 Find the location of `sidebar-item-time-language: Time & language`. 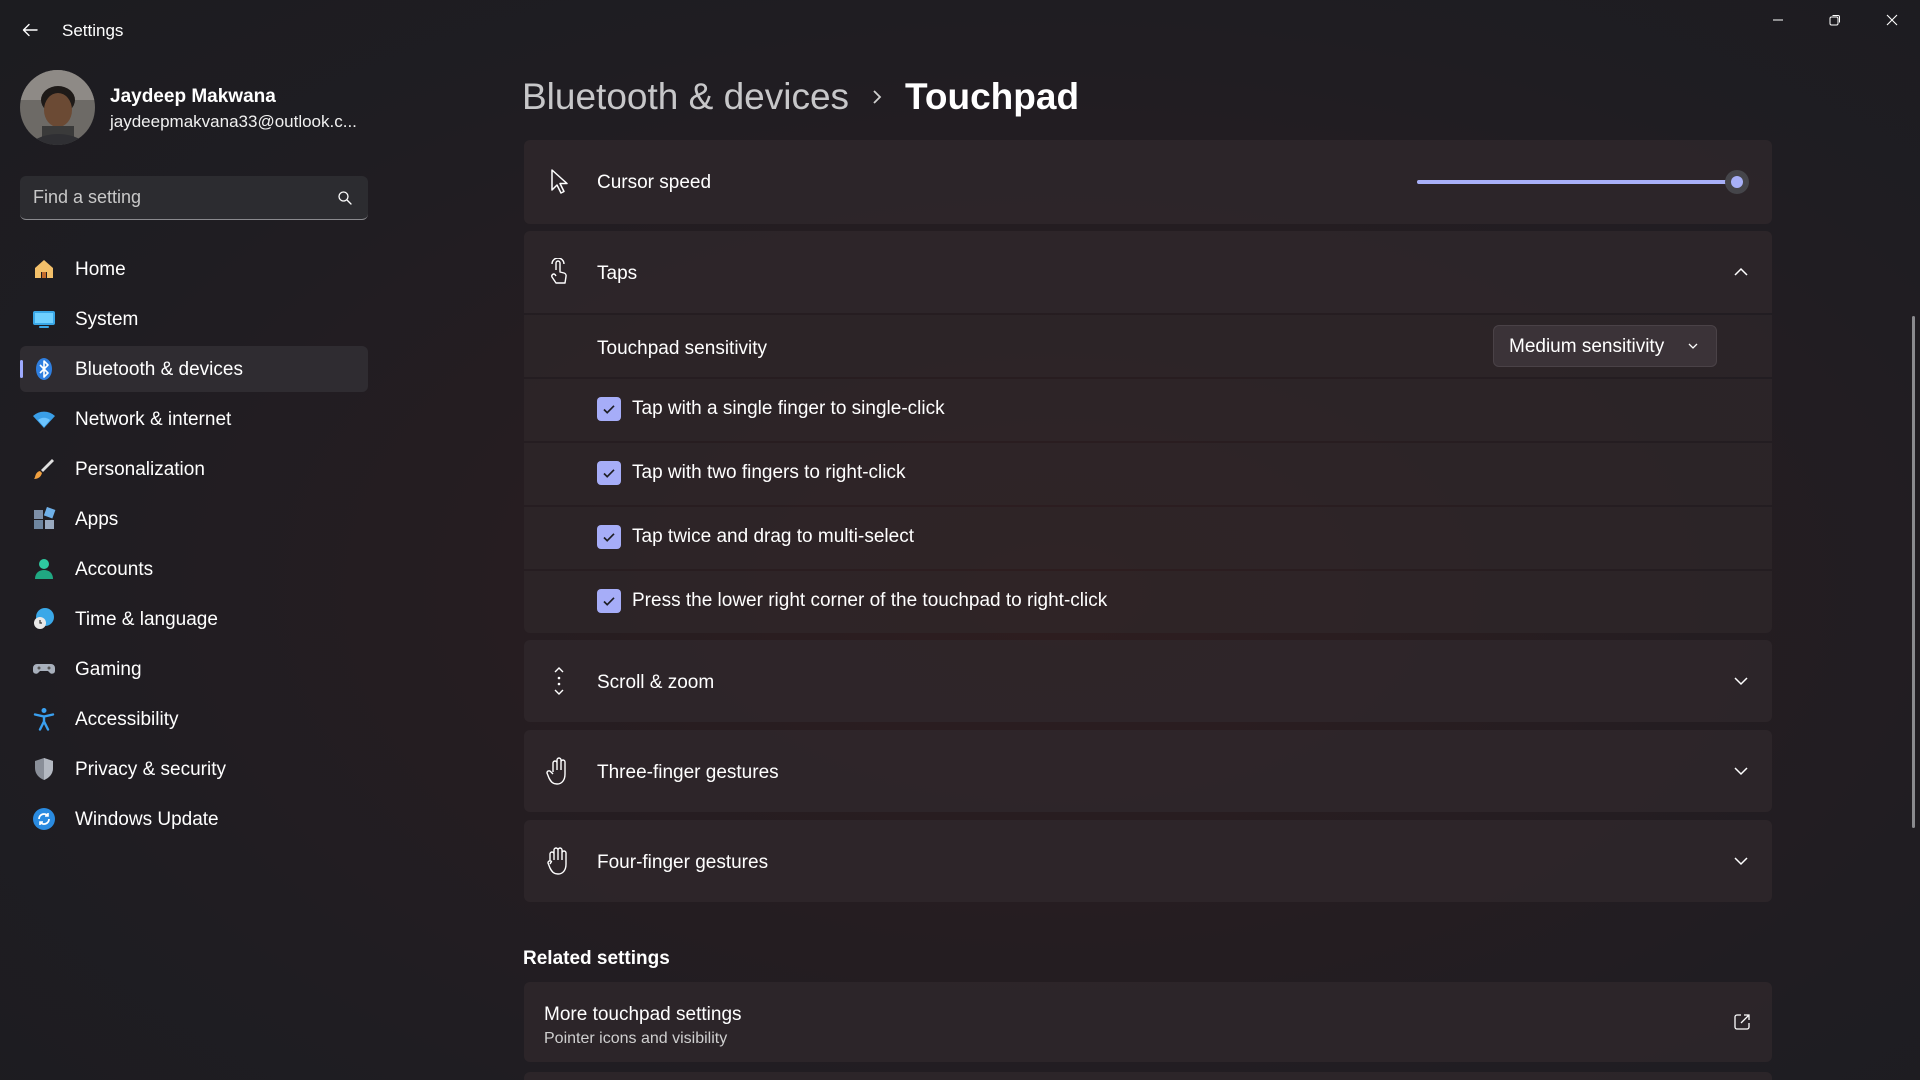

sidebar-item-time-language: Time & language is located at coordinates (194, 619).